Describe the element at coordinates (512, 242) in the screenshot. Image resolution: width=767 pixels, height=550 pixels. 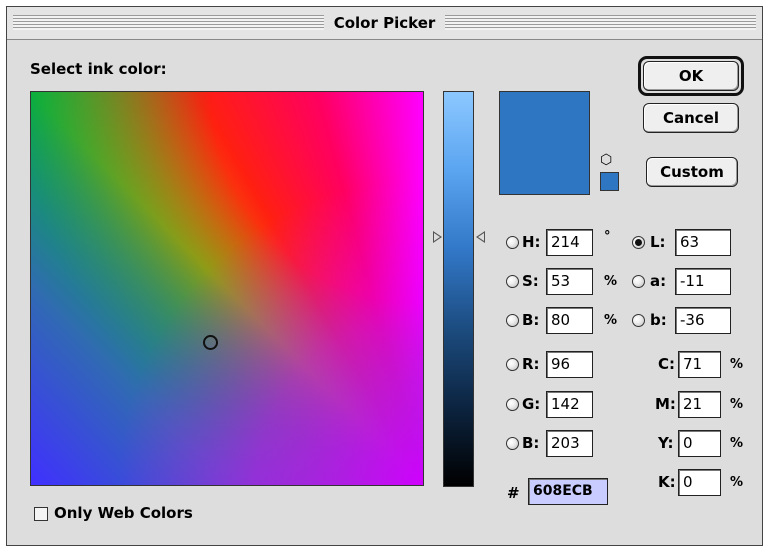
I see `radio-hue` at that location.